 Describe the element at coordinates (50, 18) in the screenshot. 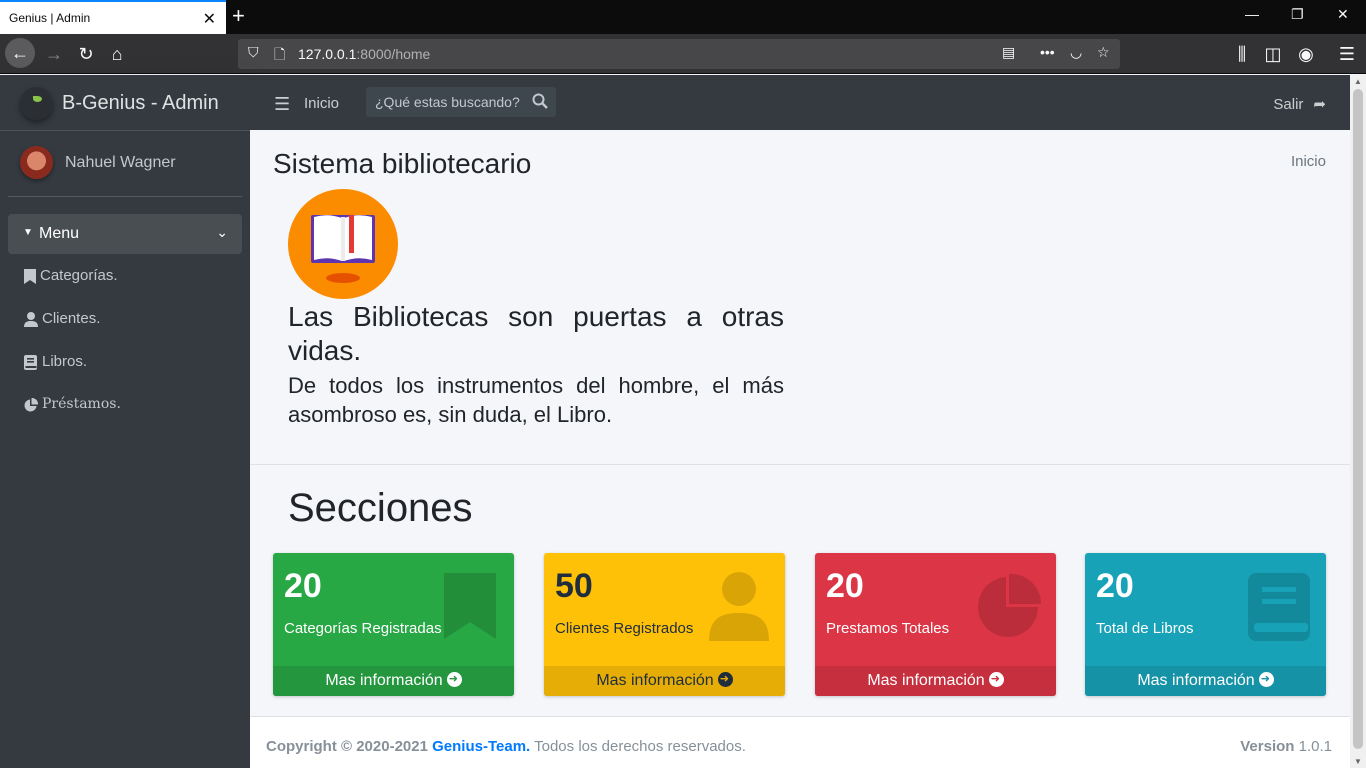

I see `tab-title: Genius | Admin` at that location.